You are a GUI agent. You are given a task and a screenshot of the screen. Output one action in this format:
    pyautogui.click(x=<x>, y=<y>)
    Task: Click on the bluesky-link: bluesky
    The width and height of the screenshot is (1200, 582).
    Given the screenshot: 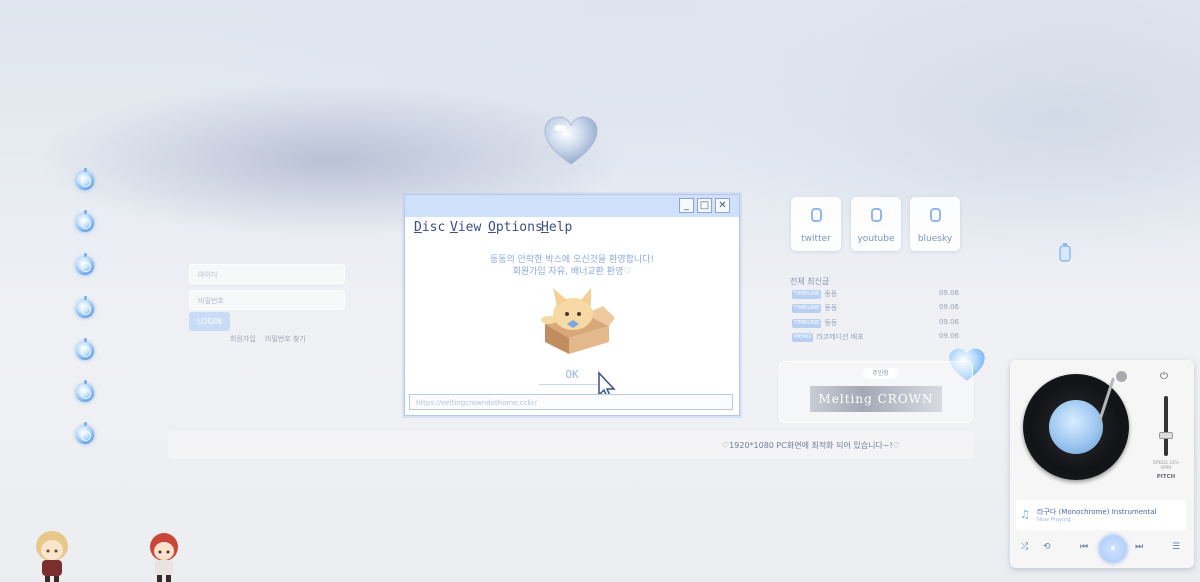 What is the action you would take?
    pyautogui.click(x=935, y=224)
    